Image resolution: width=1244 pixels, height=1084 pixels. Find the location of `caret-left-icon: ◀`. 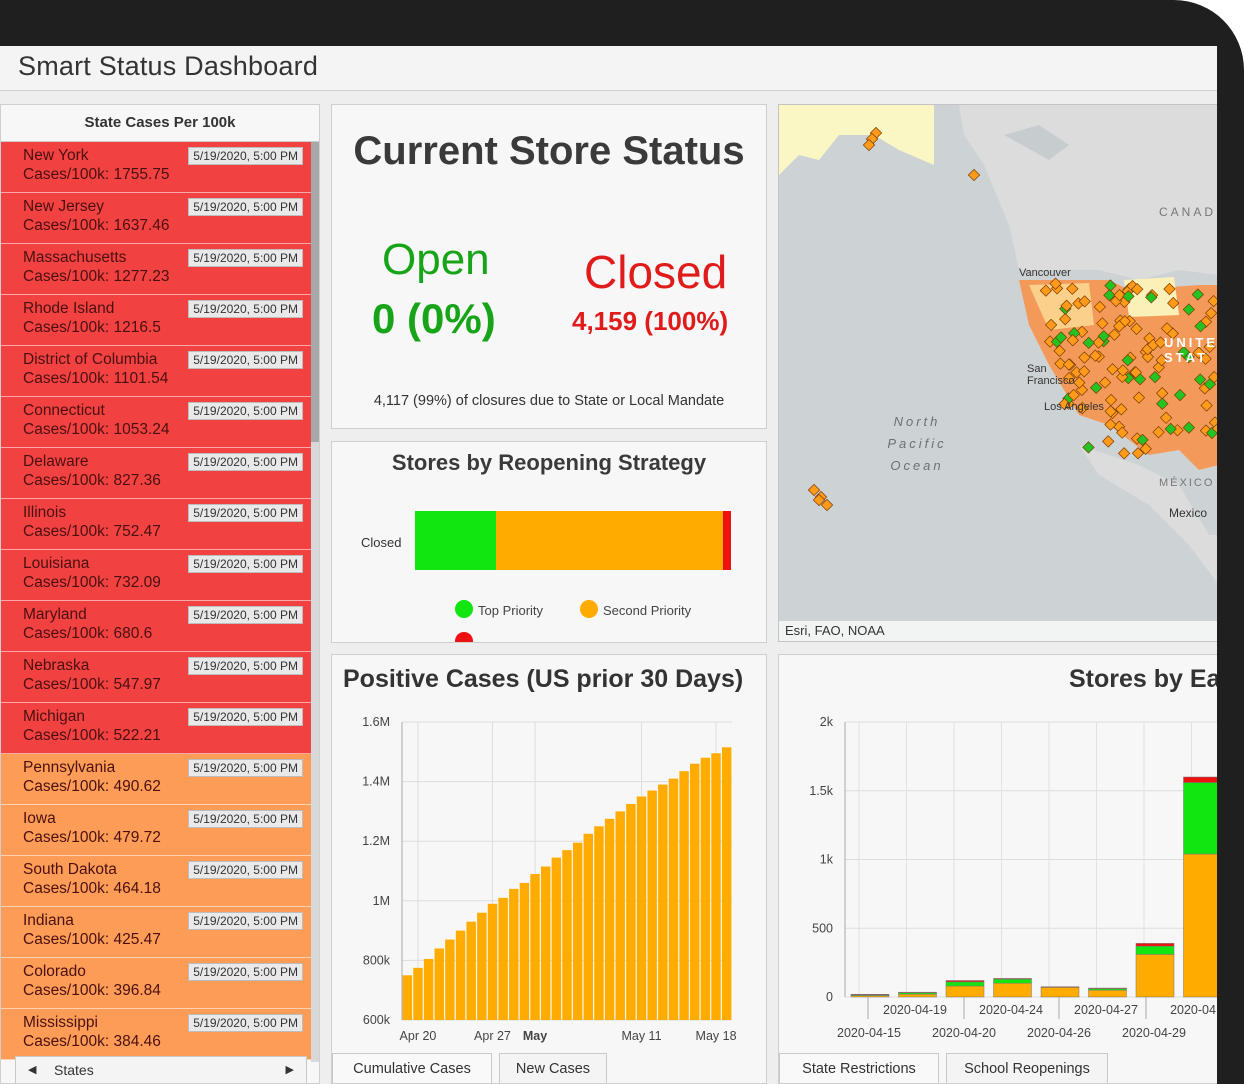

caret-left-icon: ◀ is located at coordinates (32, 1070).